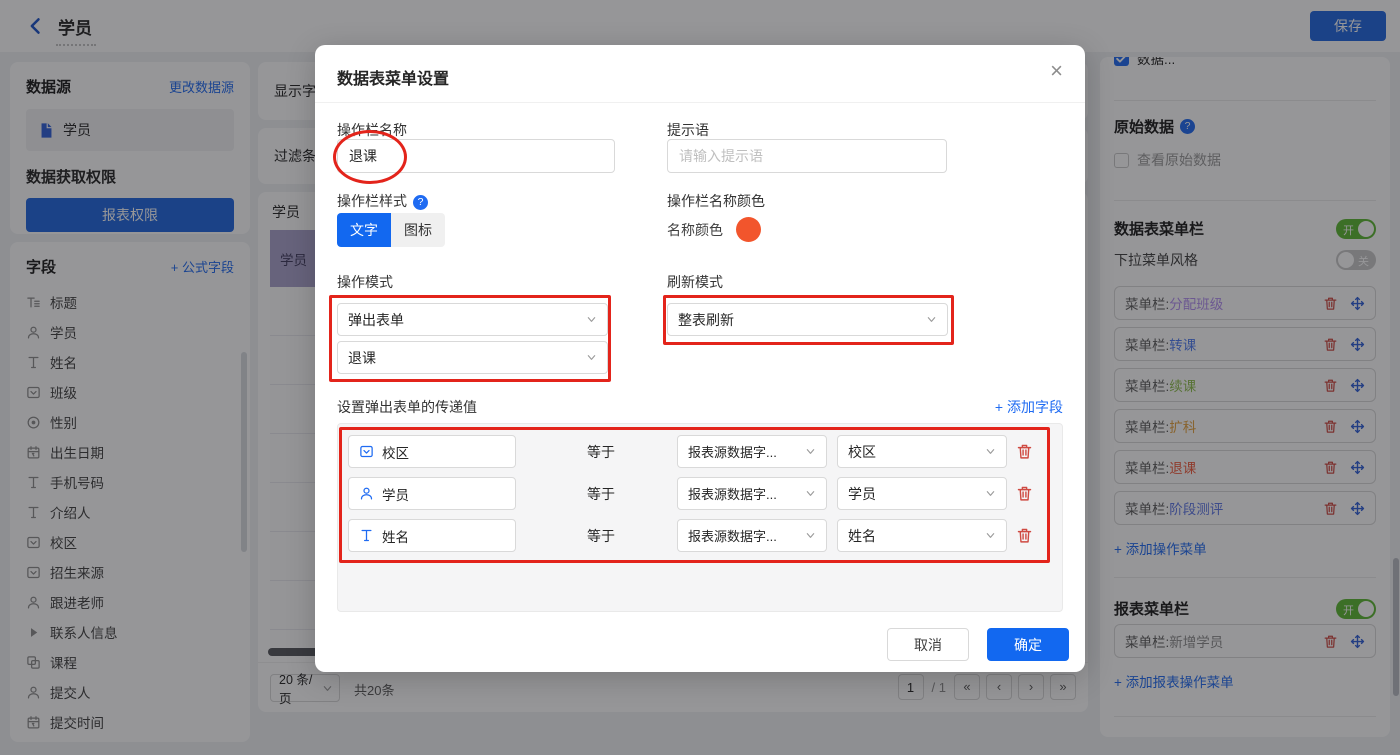 This screenshot has width=1400, height=755. I want to click on refresh-mode-select: 整表刷新, so click(807, 319).